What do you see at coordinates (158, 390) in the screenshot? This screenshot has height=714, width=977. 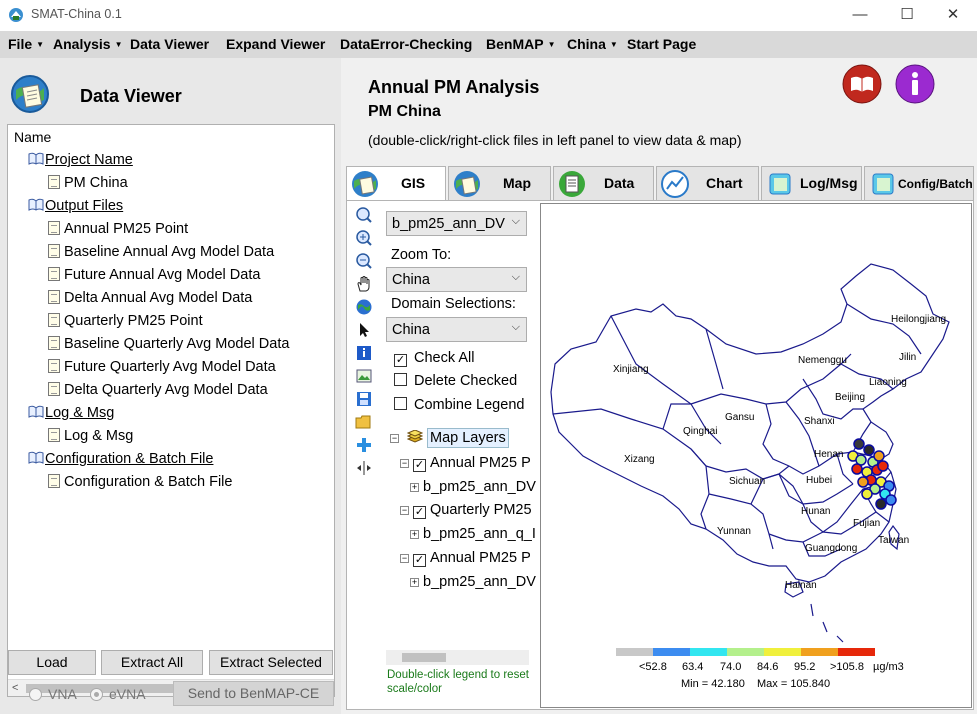 I see `tree-item-delta-quarterly: Delta Quarterly Avg Model Data` at bounding box center [158, 390].